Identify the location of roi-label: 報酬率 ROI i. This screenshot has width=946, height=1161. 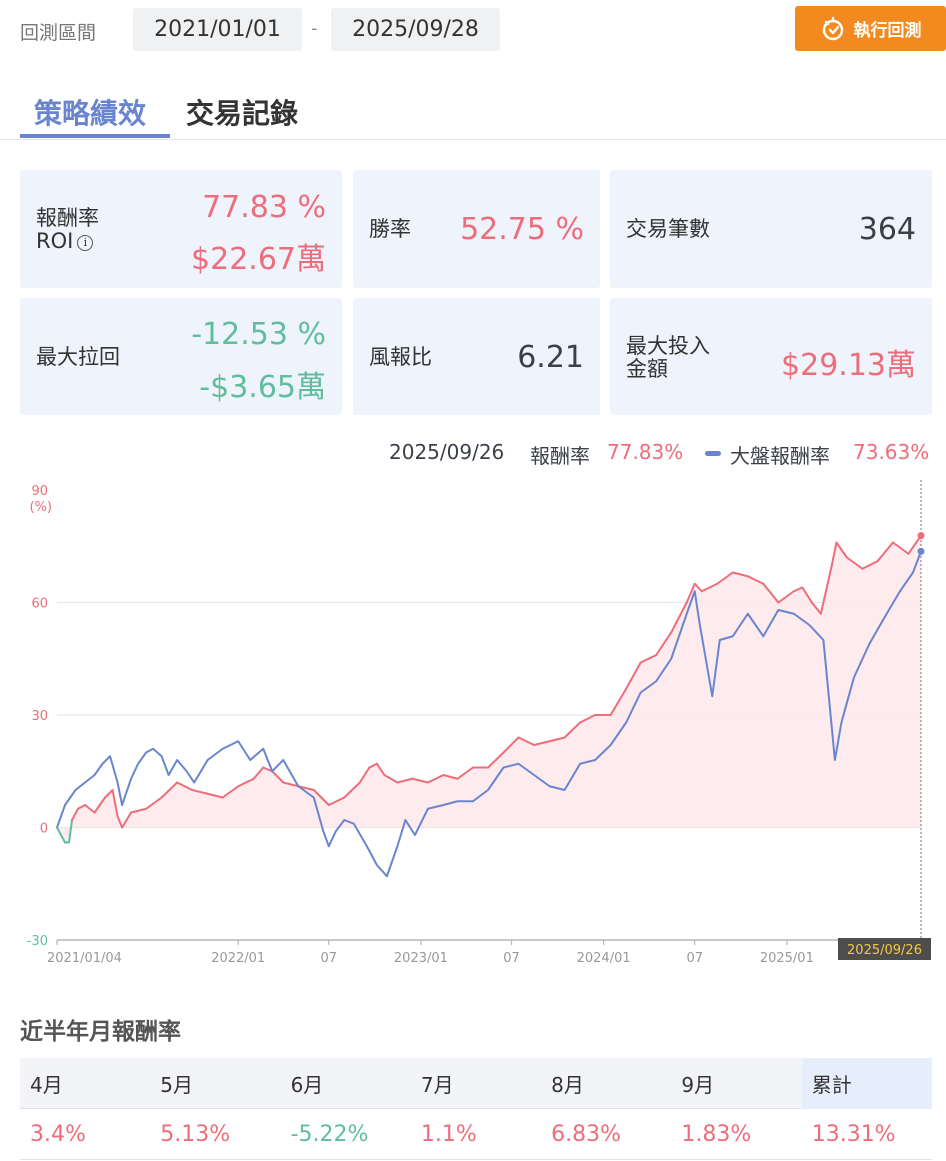
(67, 230).